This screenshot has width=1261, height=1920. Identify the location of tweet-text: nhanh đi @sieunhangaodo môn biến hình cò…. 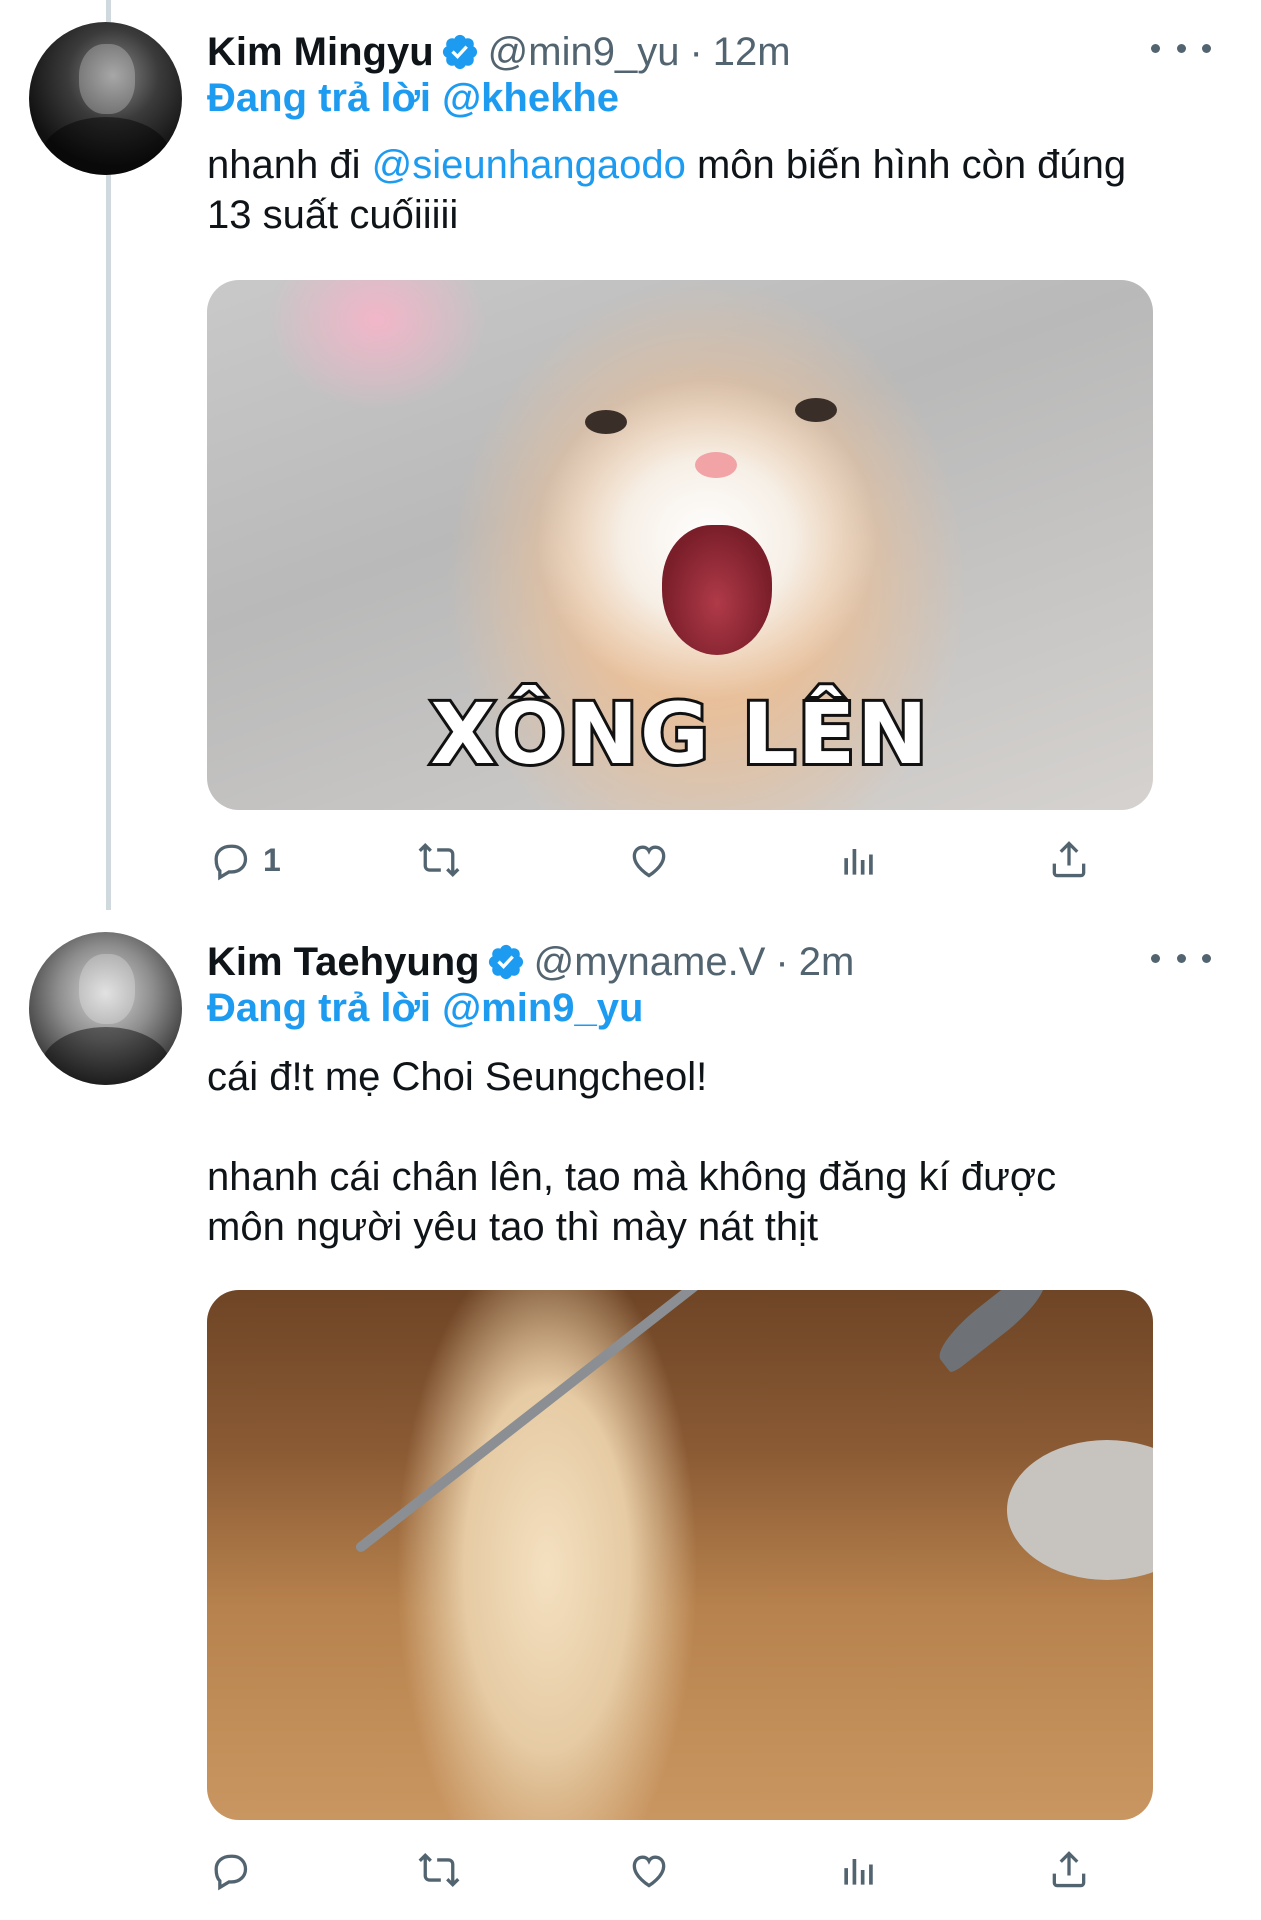
(687, 190).